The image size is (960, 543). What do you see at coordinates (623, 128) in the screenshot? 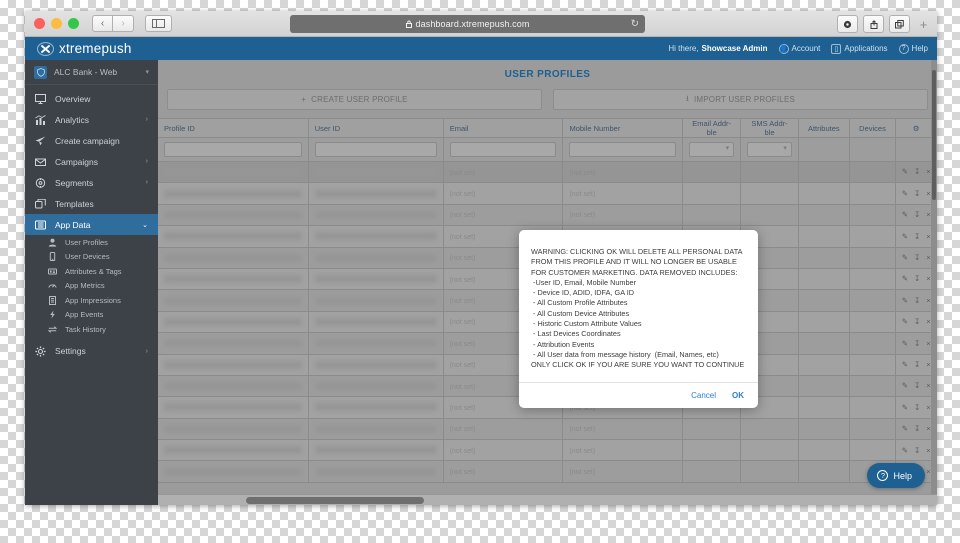
I see `column-header-mobile-number: Mobile Number` at bounding box center [623, 128].